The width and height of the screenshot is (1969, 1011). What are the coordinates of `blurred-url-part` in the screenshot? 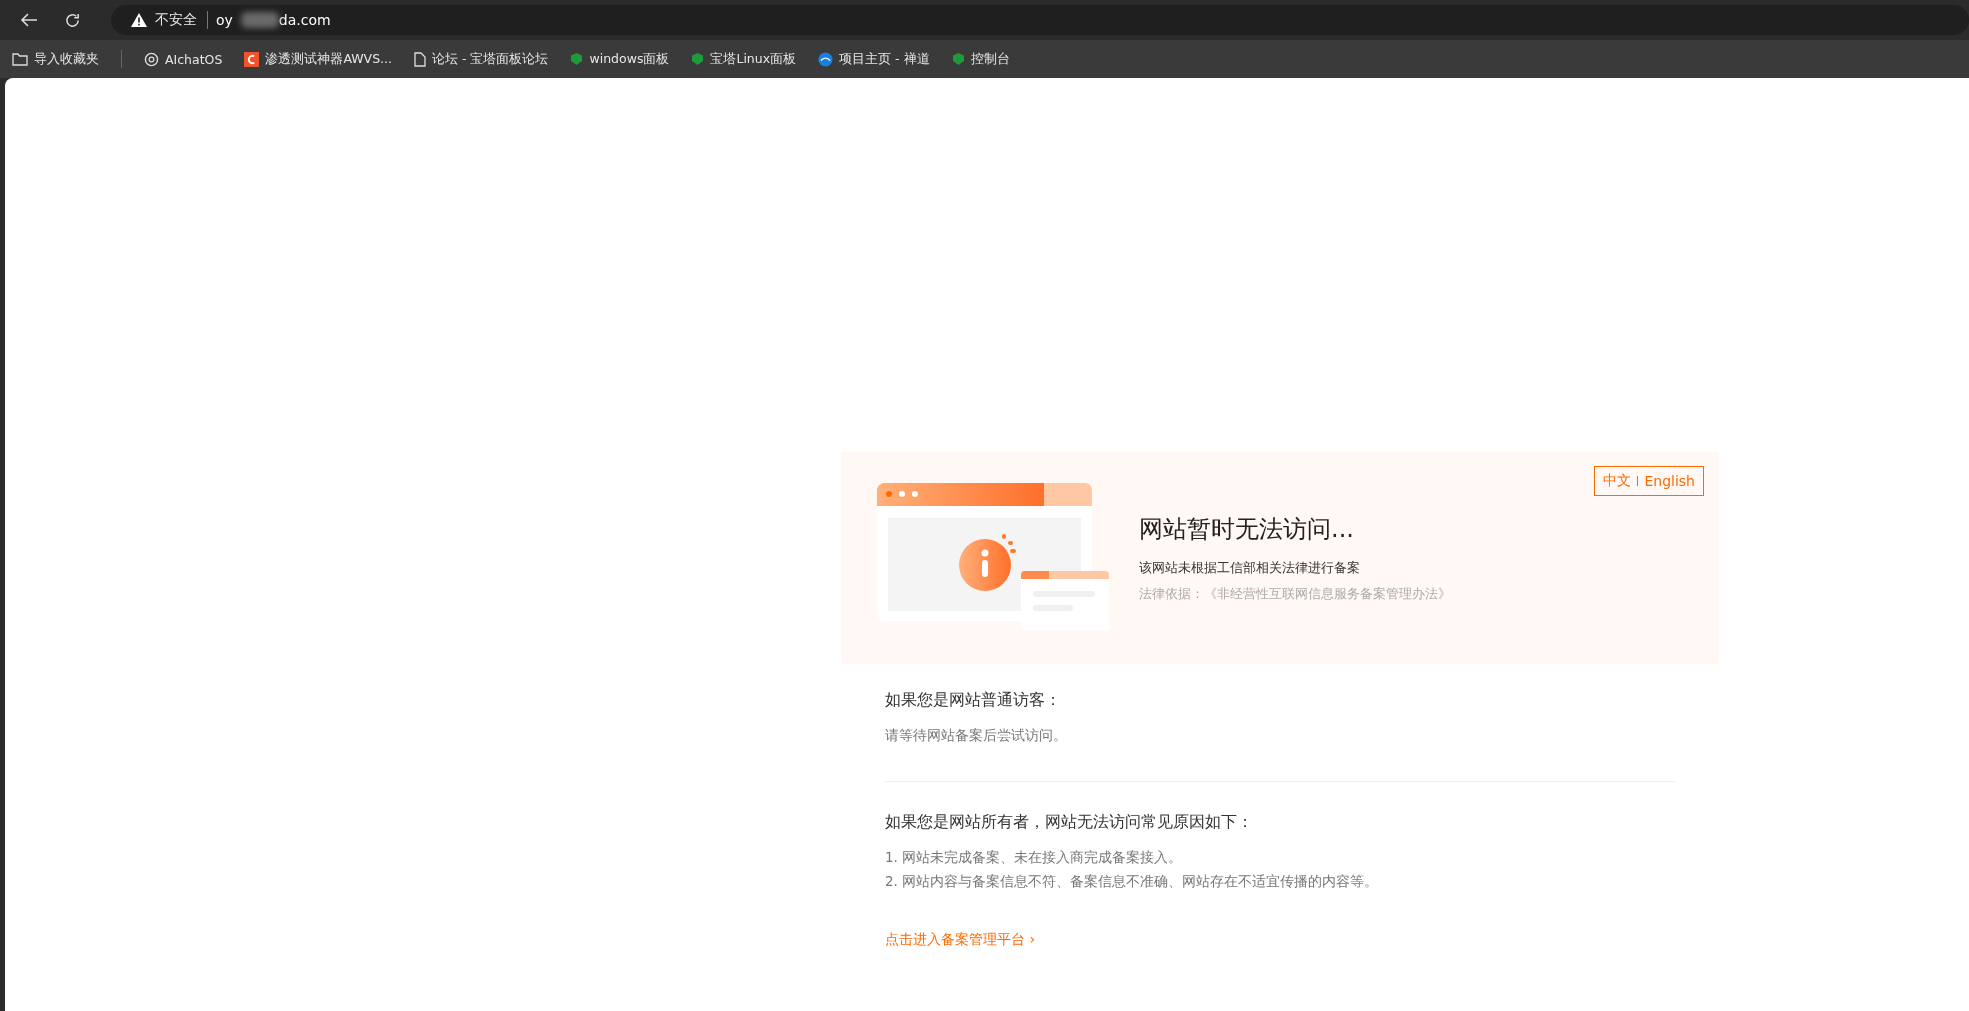 It's located at (259, 20).